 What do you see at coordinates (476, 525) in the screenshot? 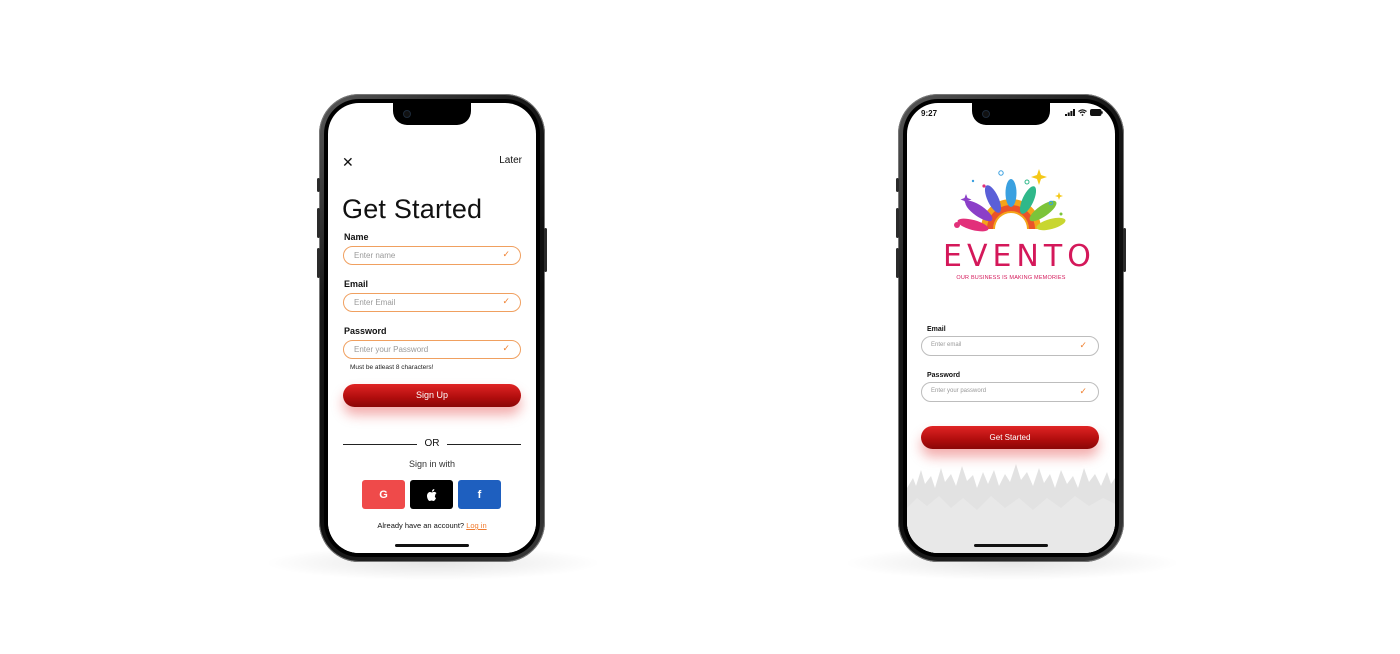
I see `login-link: Log in` at bounding box center [476, 525].